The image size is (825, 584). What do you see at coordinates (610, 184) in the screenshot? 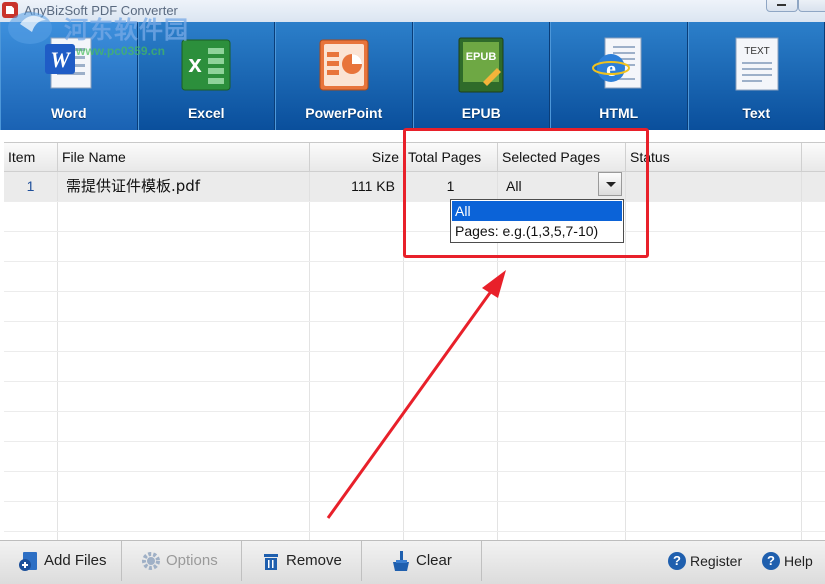
I see `selected-pages-dropdown-button` at bounding box center [610, 184].